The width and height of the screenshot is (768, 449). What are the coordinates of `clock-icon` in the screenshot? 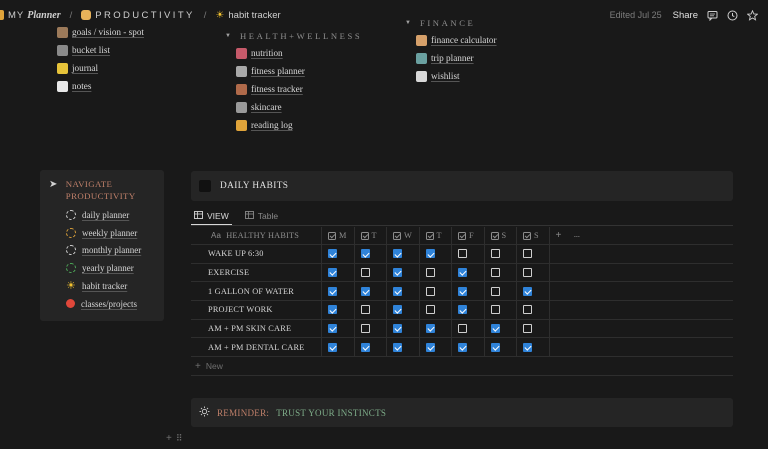 It's located at (732, 15).